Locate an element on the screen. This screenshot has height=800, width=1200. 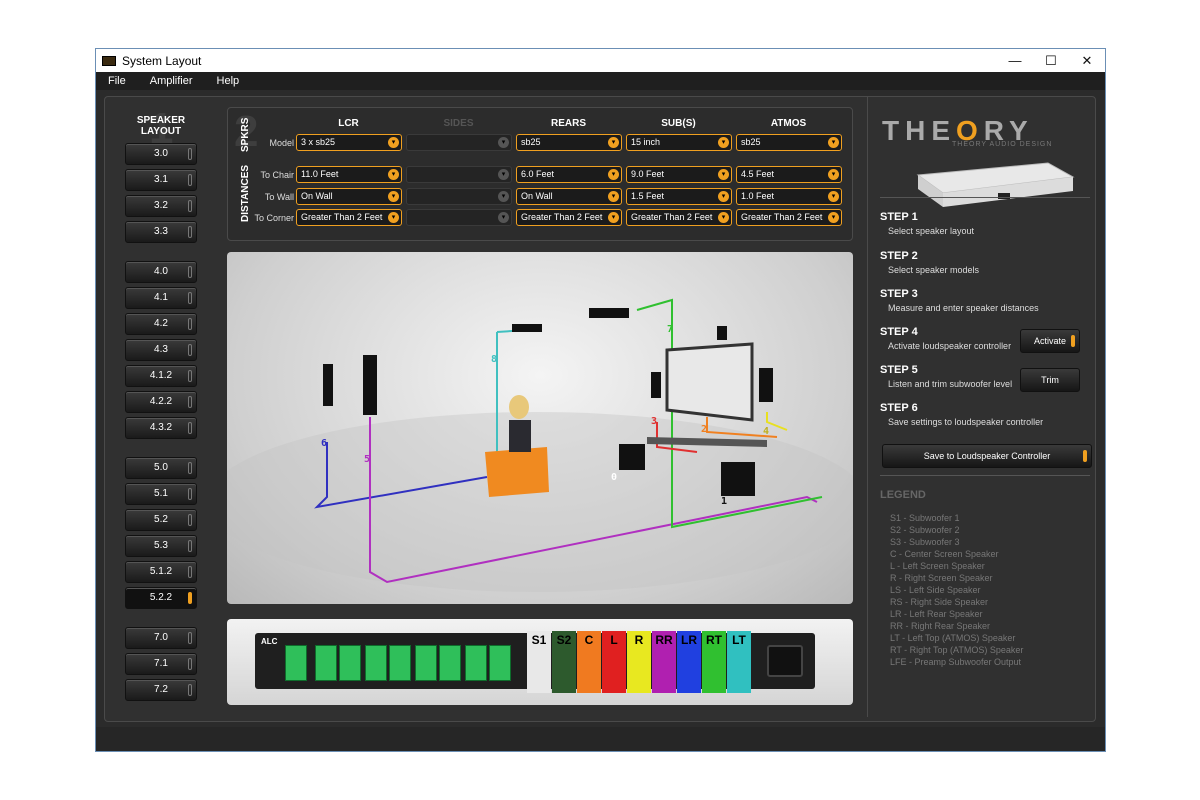
model-select-subs: 15 inch ▾ is located at coordinates (679, 142).